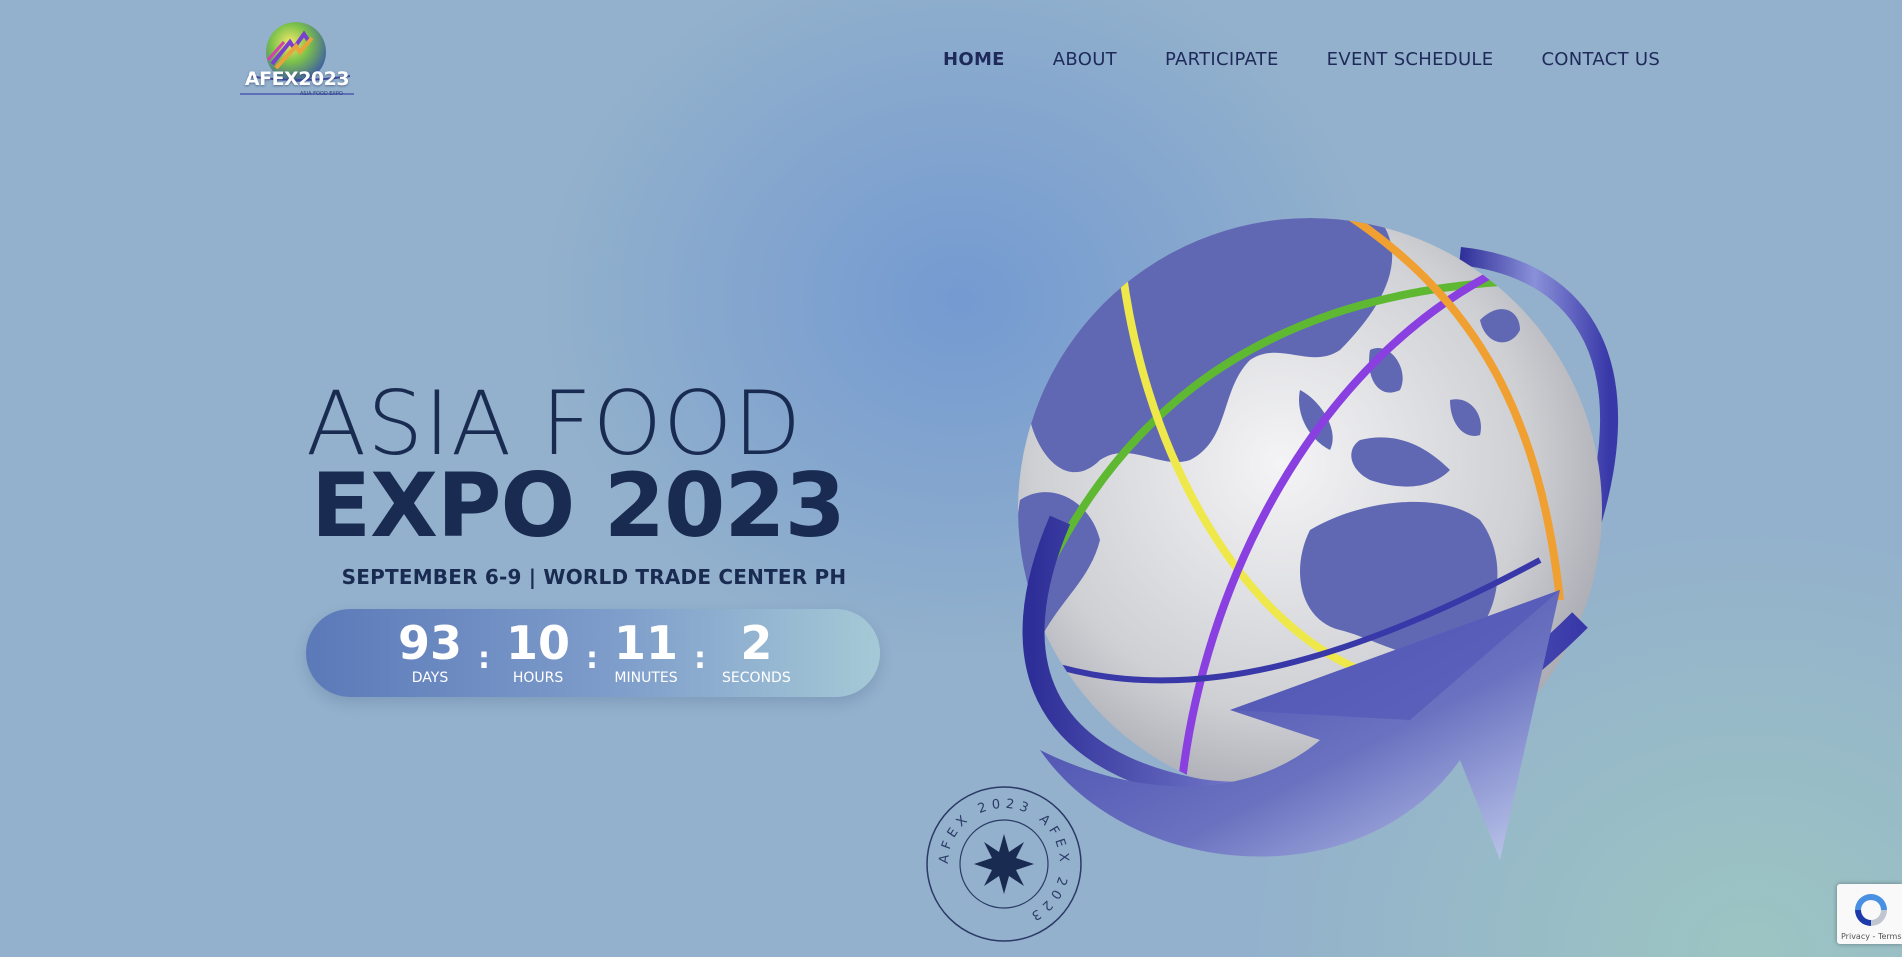 The height and width of the screenshot is (957, 1902). Describe the element at coordinates (646, 678) in the screenshot. I see `countdown-minutes-label: MINUTES` at that location.